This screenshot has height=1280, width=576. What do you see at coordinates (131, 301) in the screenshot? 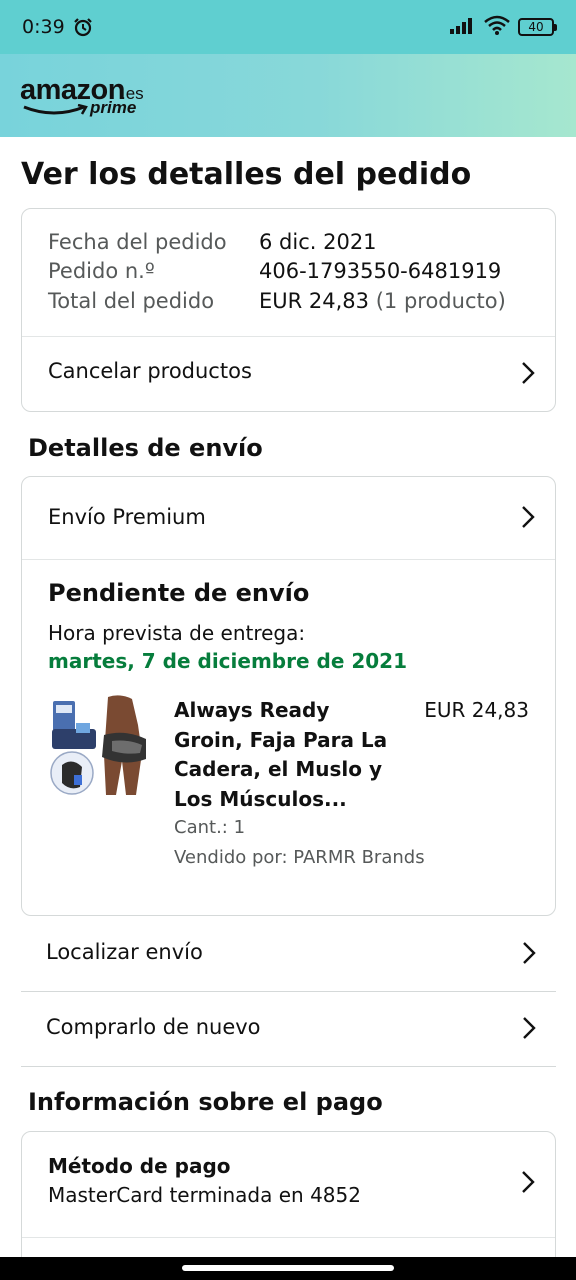
I see `order-total-label: Total del pedido` at bounding box center [131, 301].